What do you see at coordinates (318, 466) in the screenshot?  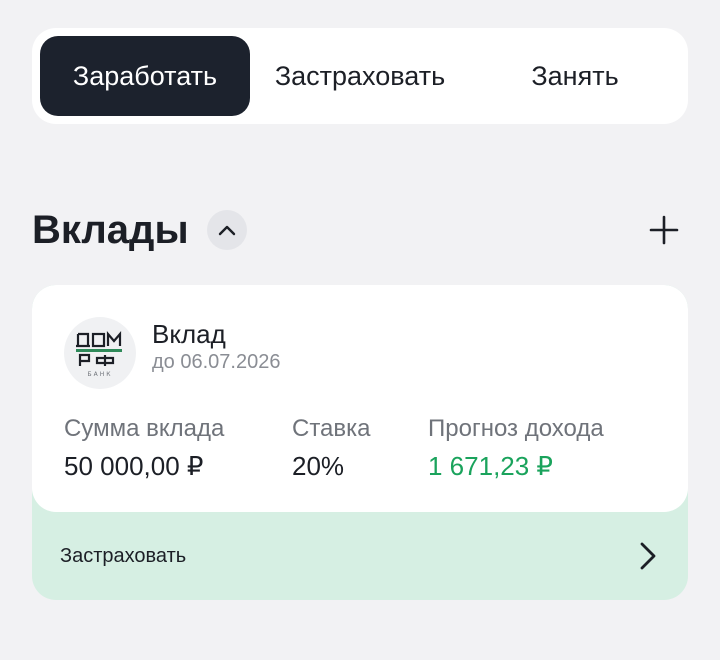 I see `rate-value: 20%` at bounding box center [318, 466].